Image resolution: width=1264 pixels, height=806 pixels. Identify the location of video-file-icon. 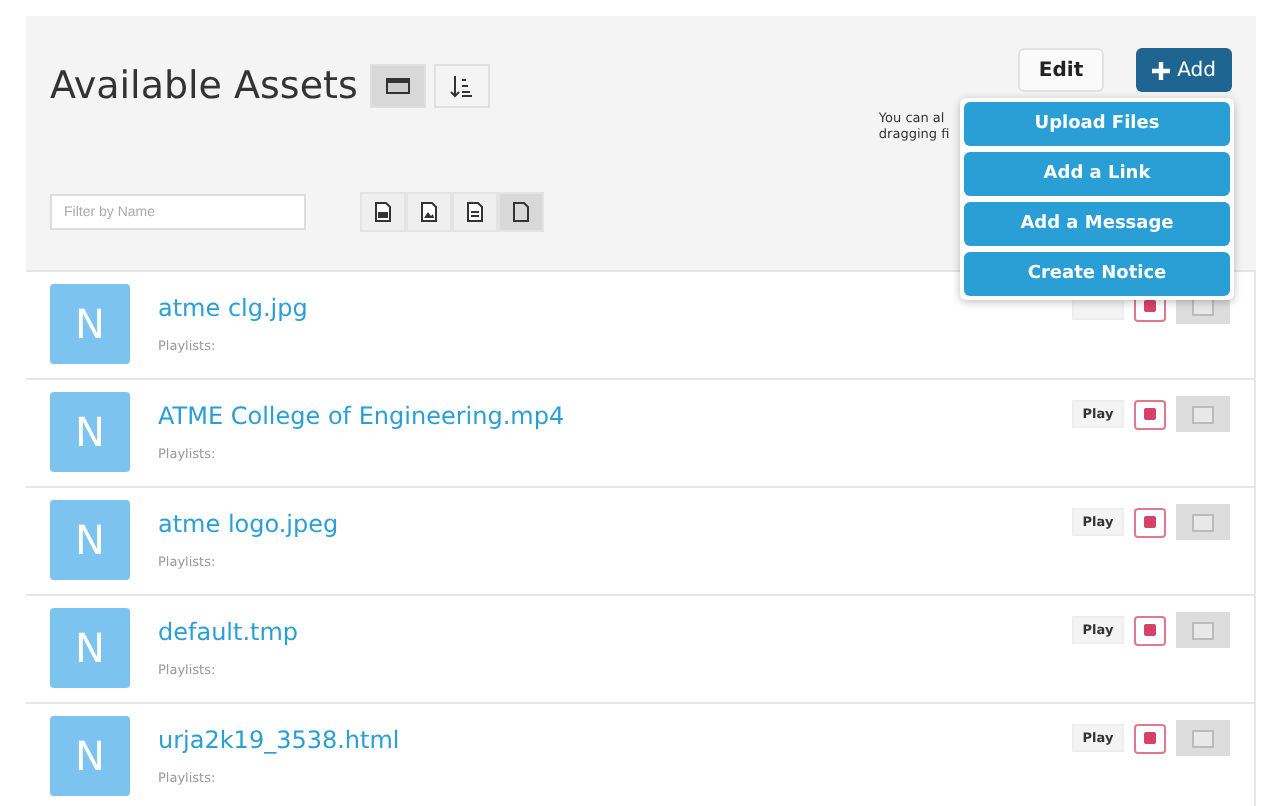
(383, 212).